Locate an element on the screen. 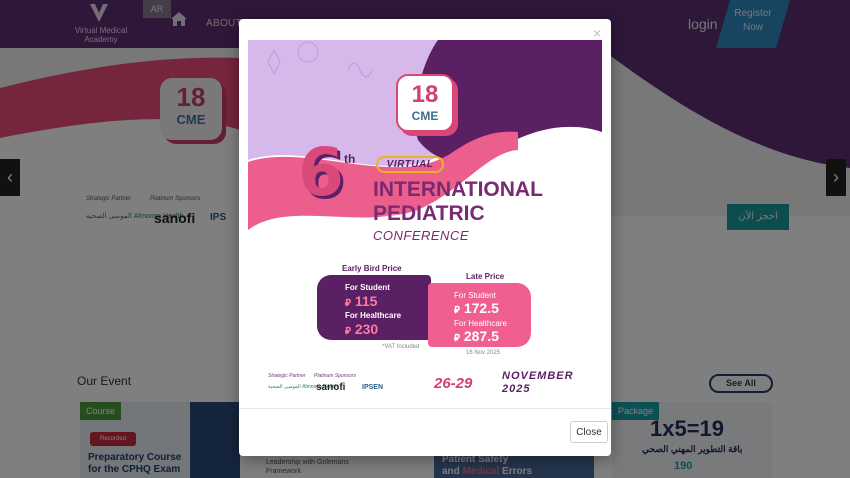 This screenshot has height=478, width=850. poster-cme-badge: 18 CME is located at coordinates (425, 103).